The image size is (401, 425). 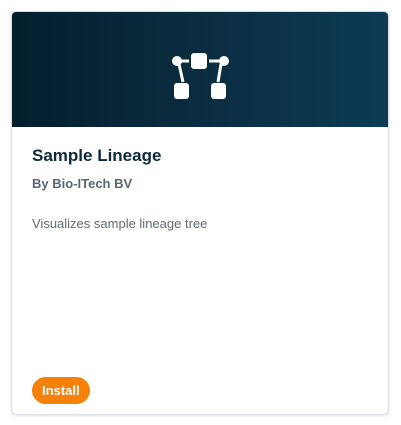 I want to click on lineage-tree-icon, so click(x=200, y=76).